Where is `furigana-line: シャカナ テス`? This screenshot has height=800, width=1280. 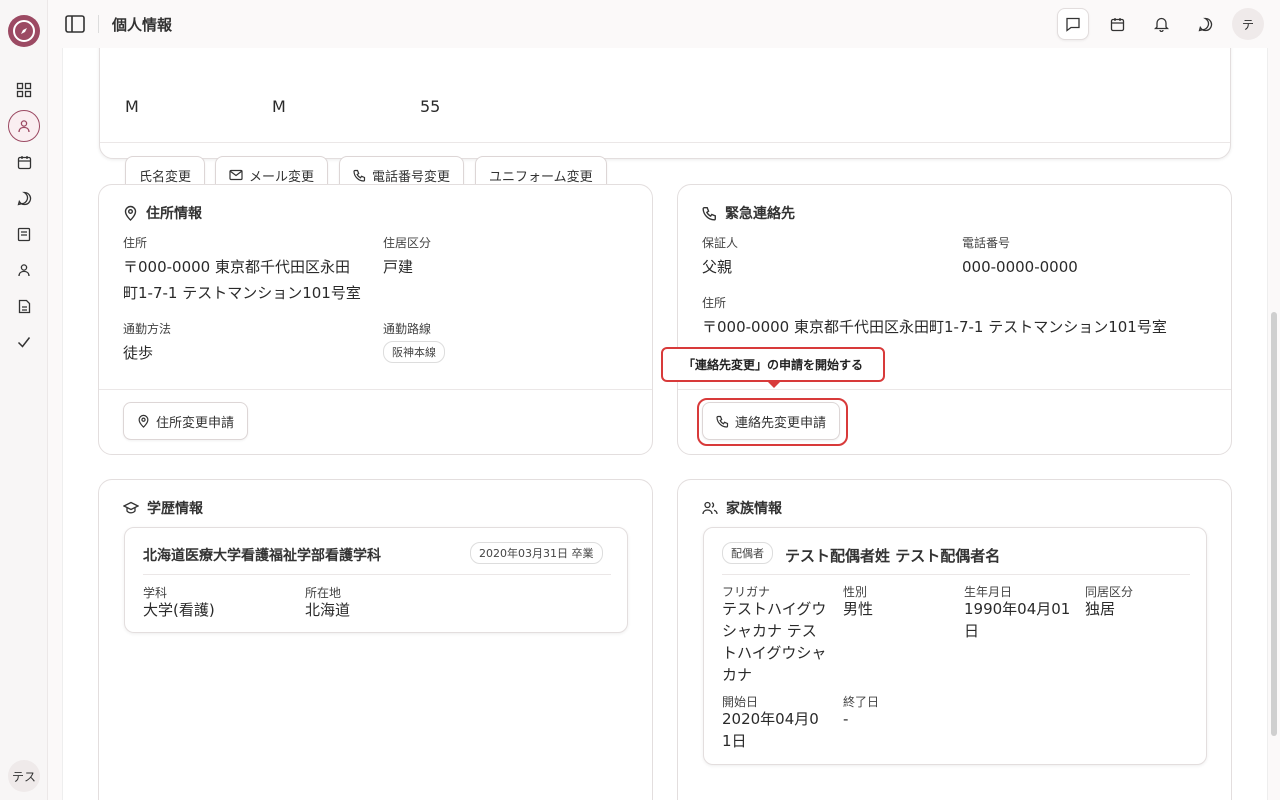 furigana-line: シャカナ テス is located at coordinates (769, 631).